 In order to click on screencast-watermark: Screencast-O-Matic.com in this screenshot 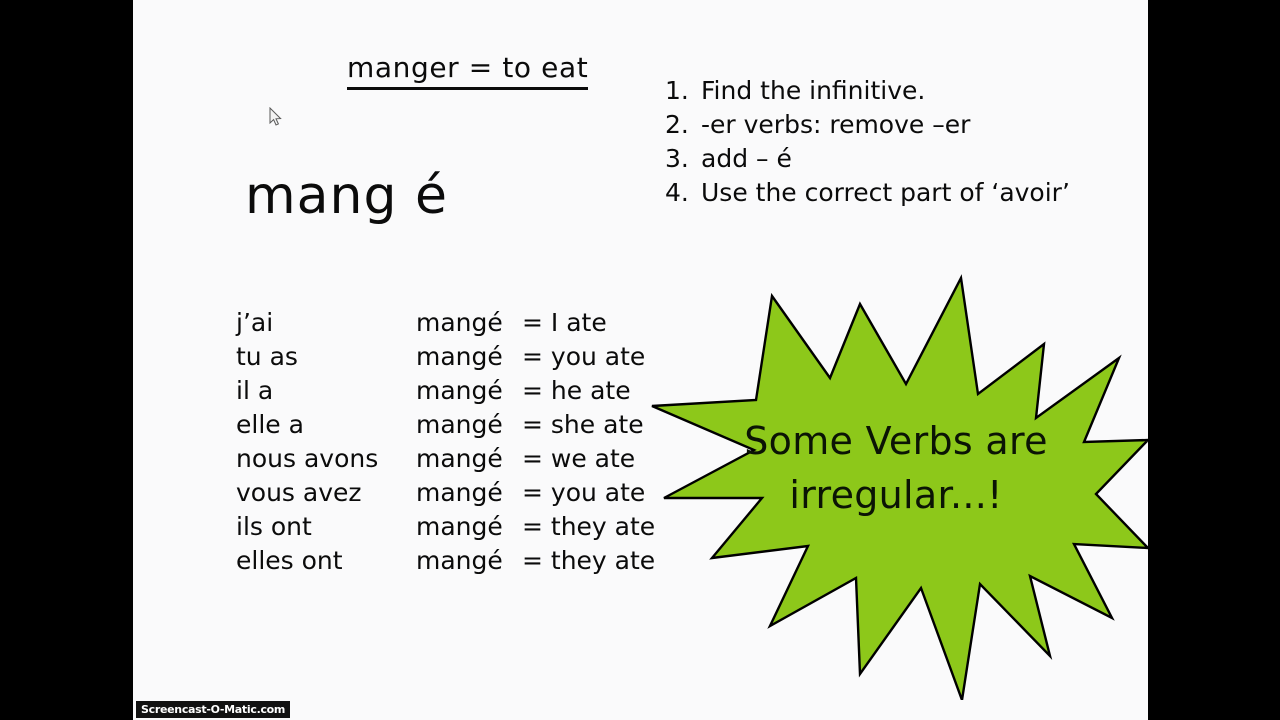, I will do `click(213, 709)`.